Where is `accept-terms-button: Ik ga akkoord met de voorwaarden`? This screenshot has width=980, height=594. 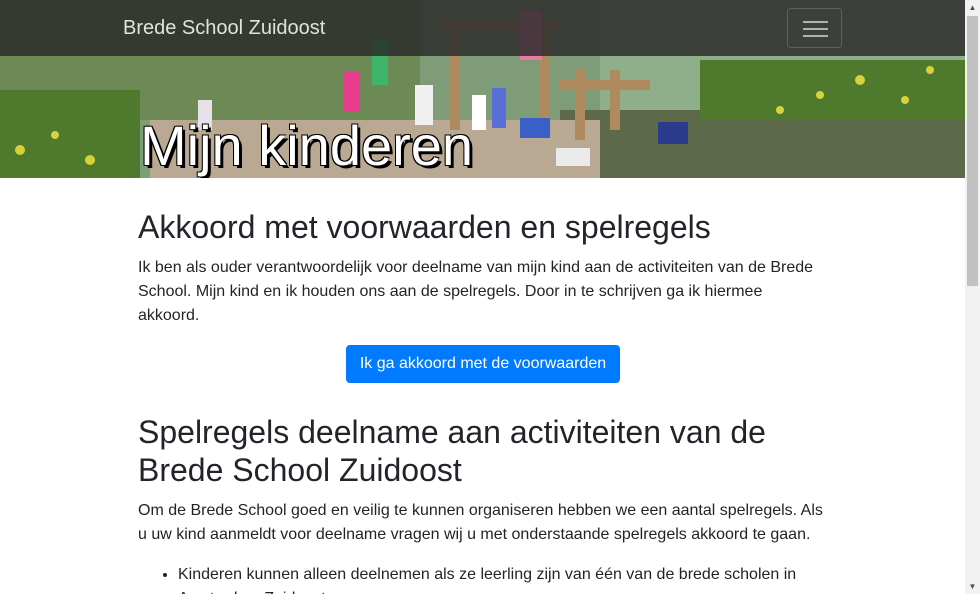
accept-terms-button: Ik ga akkoord met de voorwaarden is located at coordinates (483, 364).